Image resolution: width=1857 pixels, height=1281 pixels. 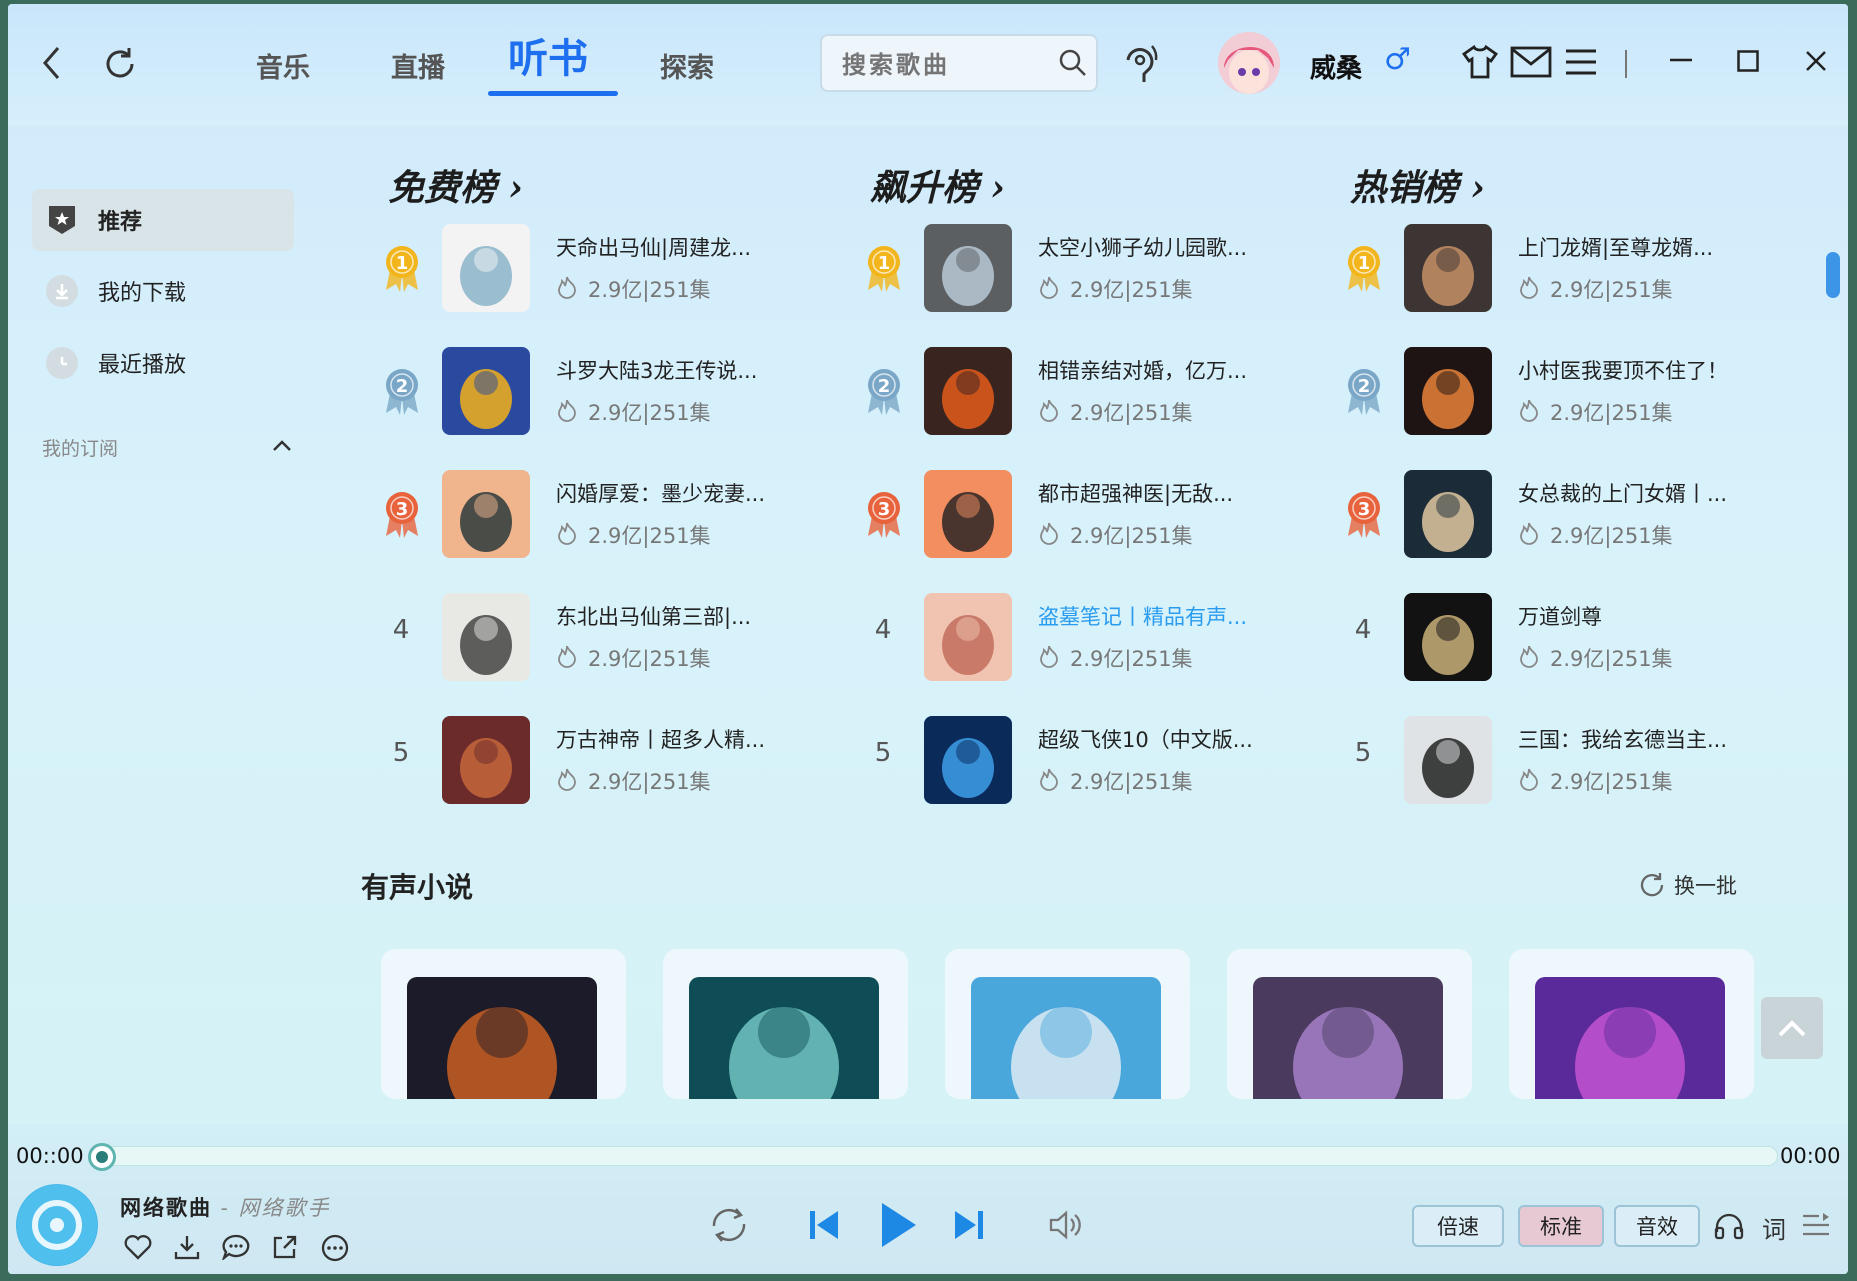 I want to click on book-title: 万道剑尊, so click(x=1560, y=616).